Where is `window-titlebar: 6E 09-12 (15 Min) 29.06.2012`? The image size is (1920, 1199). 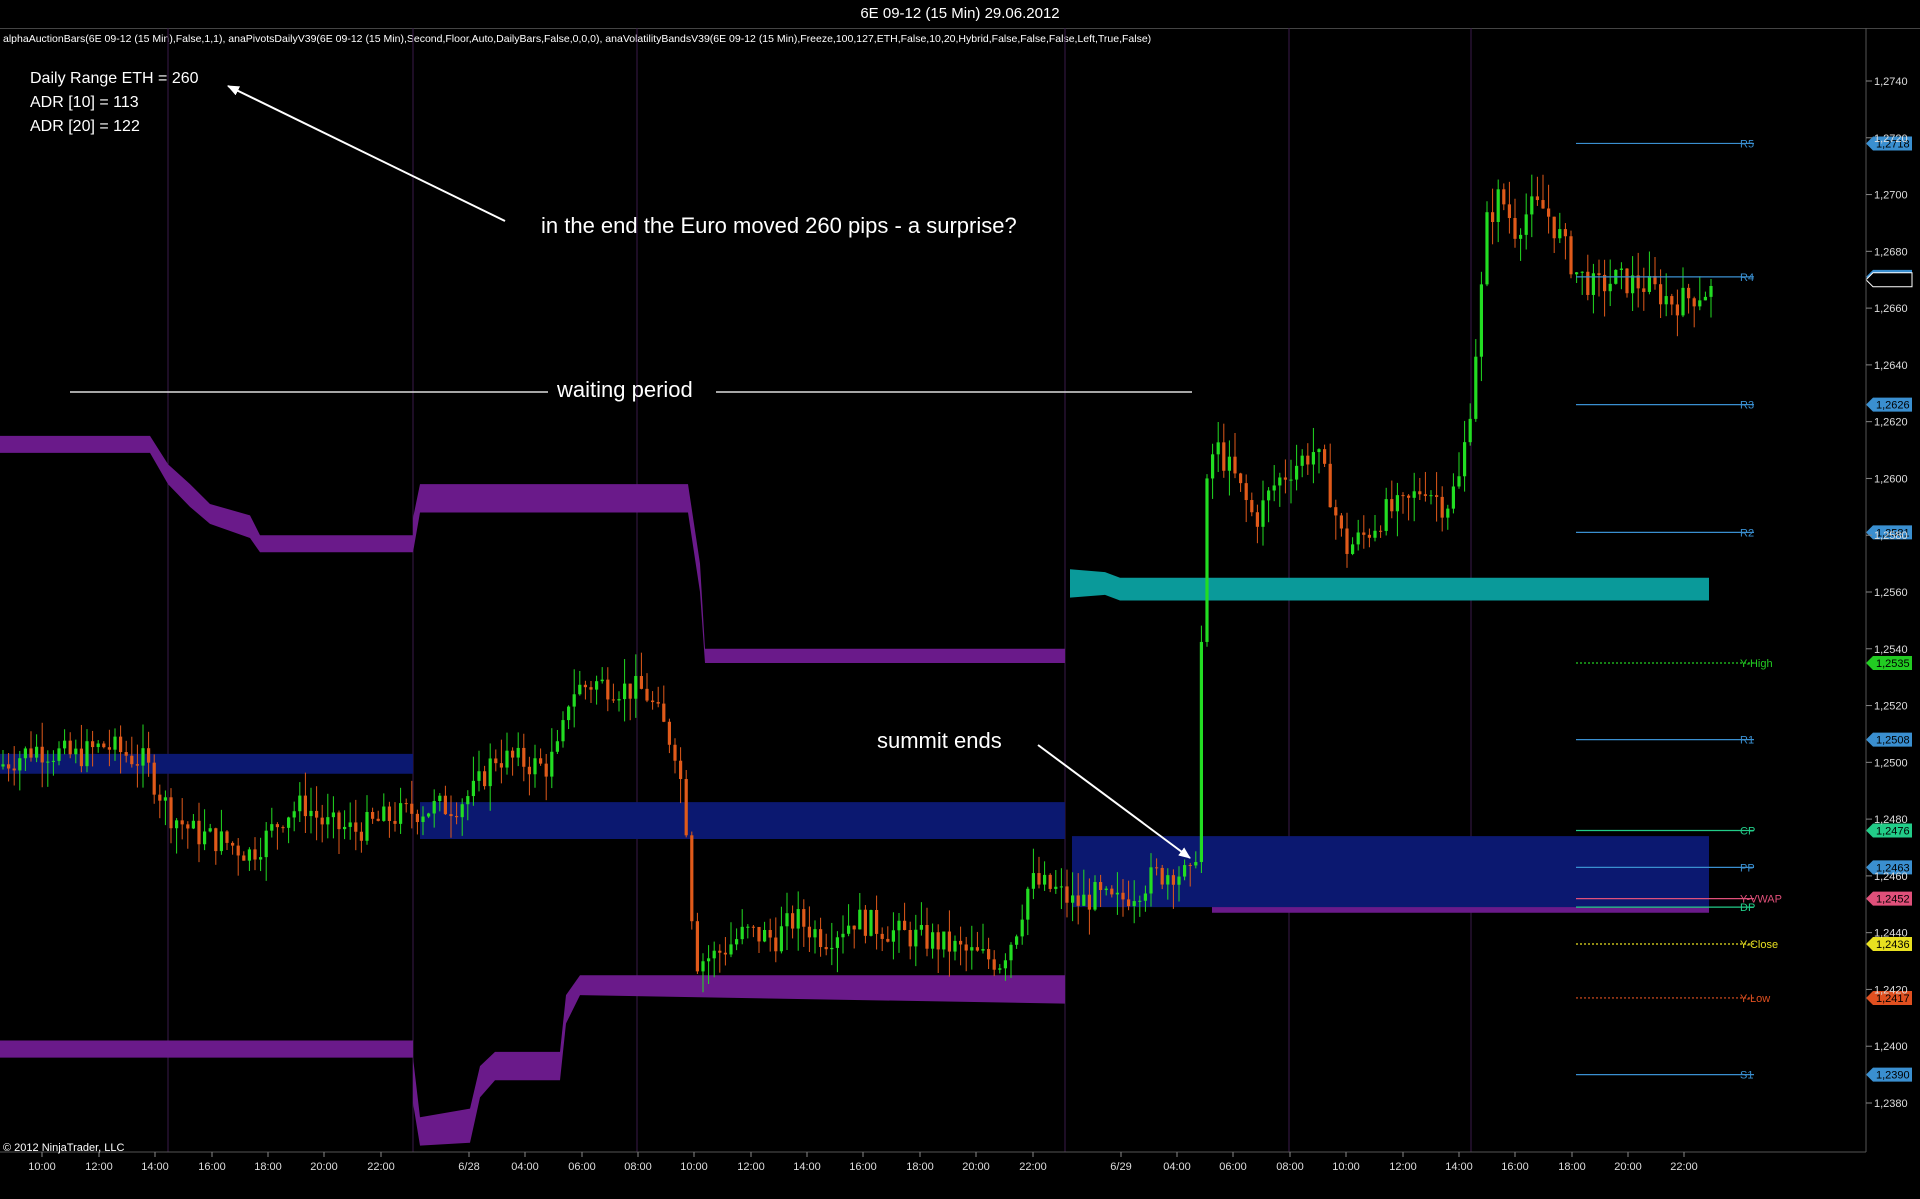
window-titlebar: 6E 09-12 (15 Min) 29.06.2012 is located at coordinates (960, 14).